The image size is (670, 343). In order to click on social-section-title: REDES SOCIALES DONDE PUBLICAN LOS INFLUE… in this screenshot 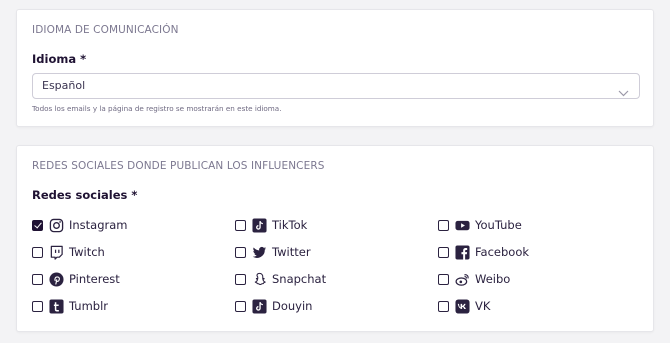, I will do `click(178, 166)`.